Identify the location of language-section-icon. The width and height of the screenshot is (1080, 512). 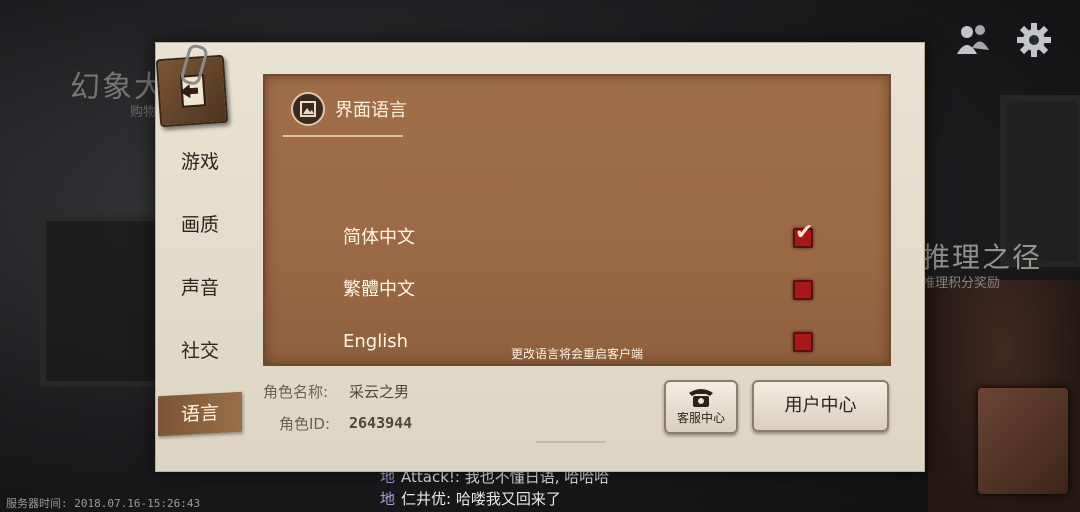
(308, 109).